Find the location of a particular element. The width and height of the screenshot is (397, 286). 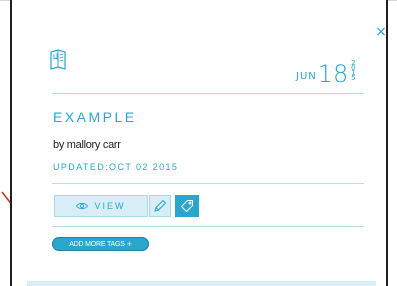

tag-icon is located at coordinates (187, 206).